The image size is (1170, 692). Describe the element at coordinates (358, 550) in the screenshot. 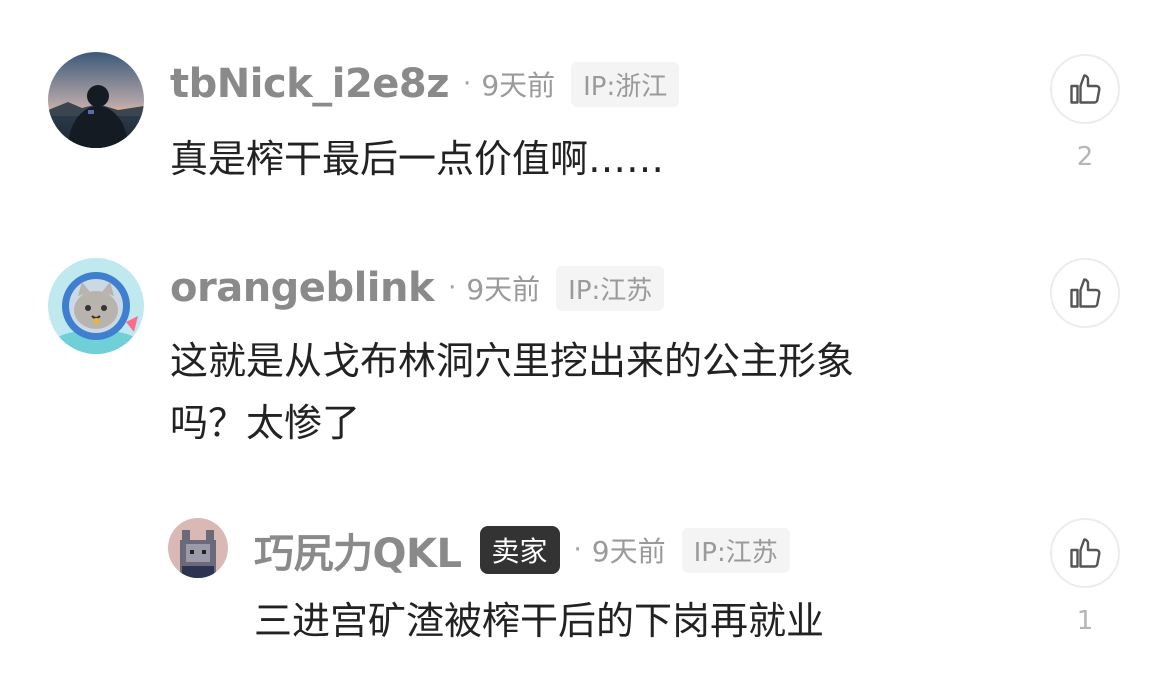

I see `username: 巧尻力QKL` at that location.